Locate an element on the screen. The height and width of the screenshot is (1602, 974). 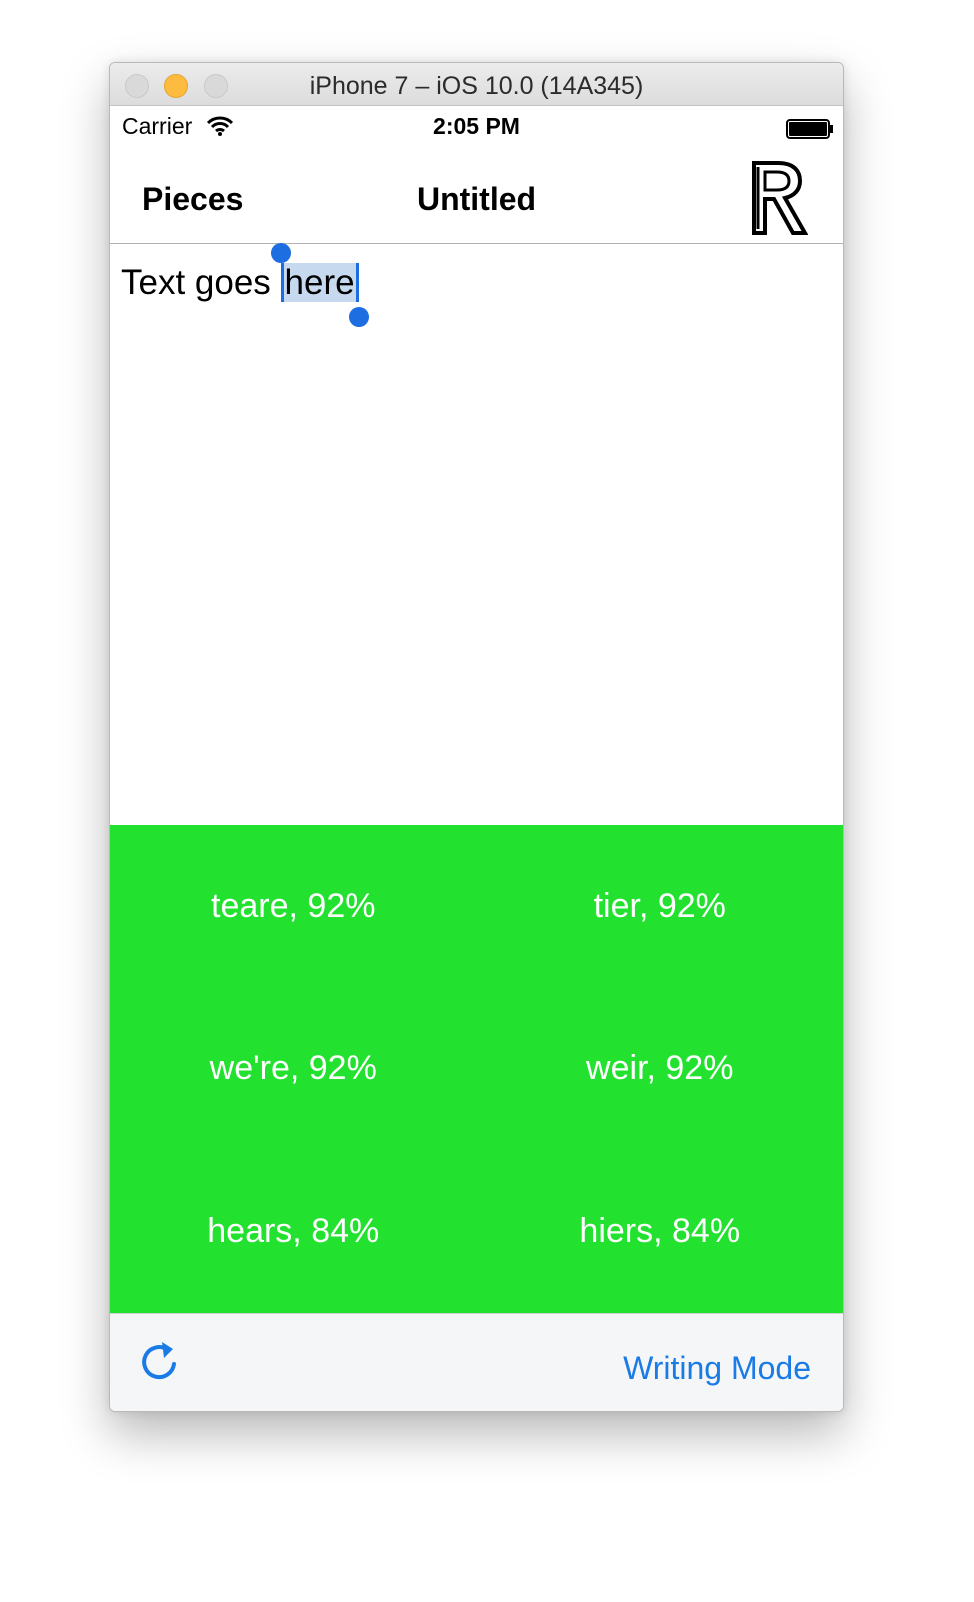
window-title: iPhone 7 – iOS 10.0 (14A345) is located at coordinates (476, 86).